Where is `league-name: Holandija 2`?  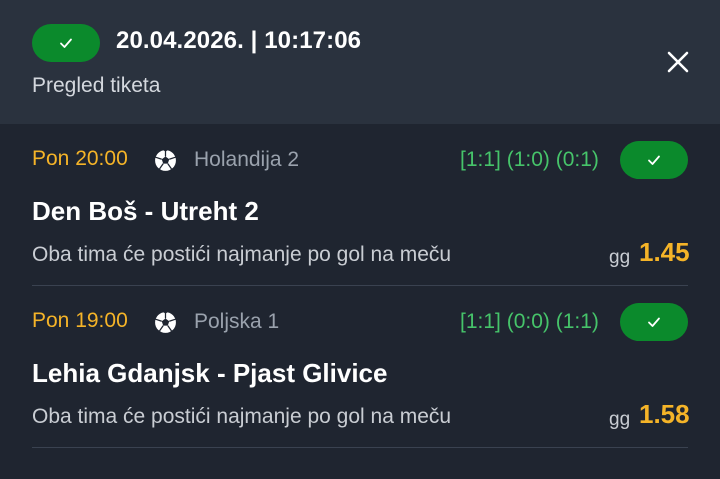 league-name: Holandija 2 is located at coordinates (247, 159).